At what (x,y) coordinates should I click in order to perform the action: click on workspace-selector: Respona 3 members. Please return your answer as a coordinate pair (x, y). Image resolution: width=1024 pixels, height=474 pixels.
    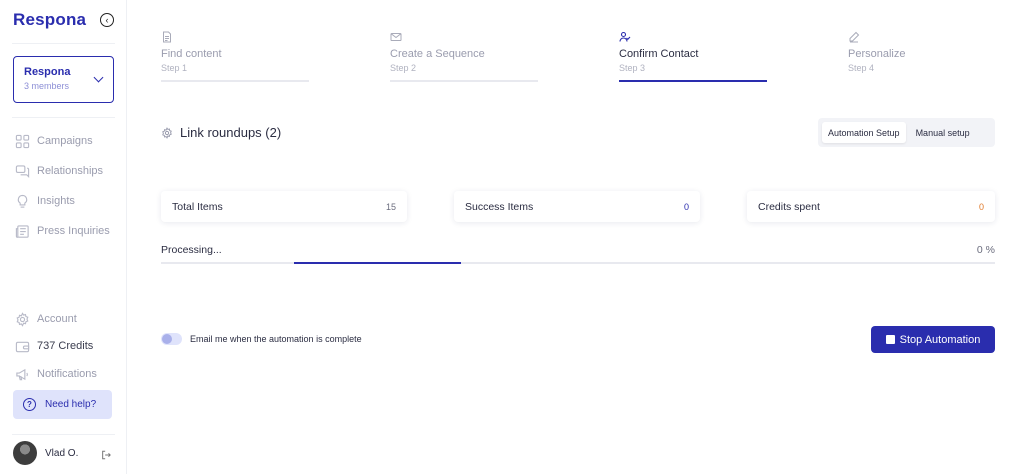
    Looking at the image, I should click on (63, 79).